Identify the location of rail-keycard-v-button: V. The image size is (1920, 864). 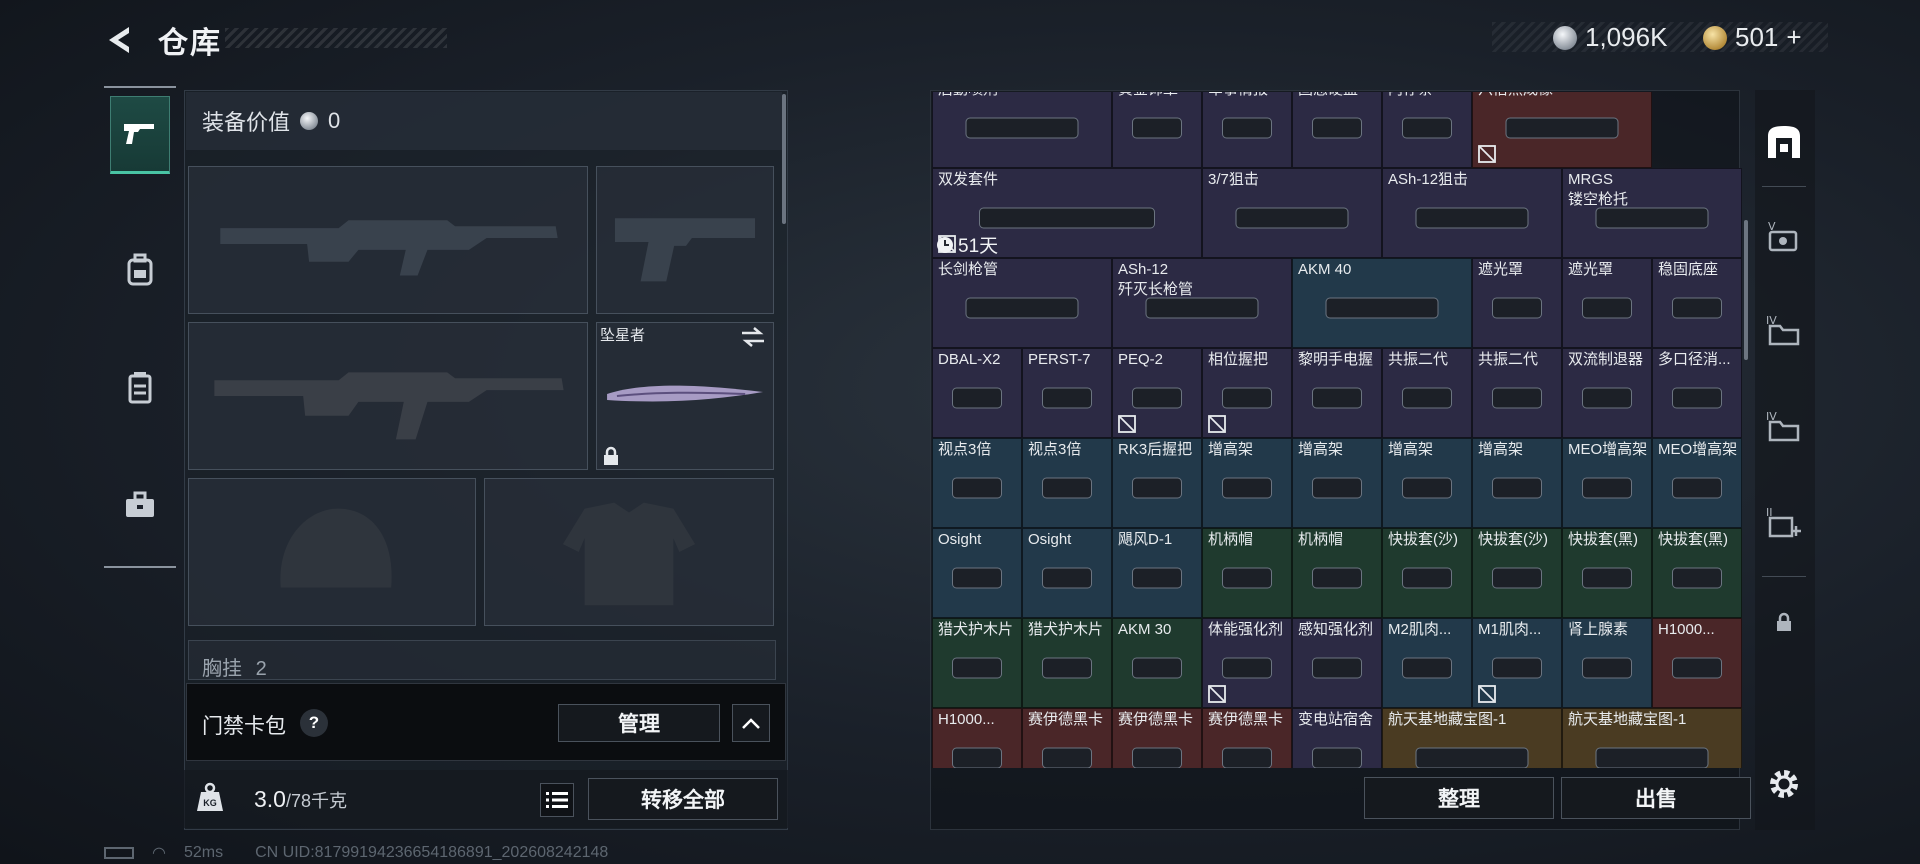
(1784, 236).